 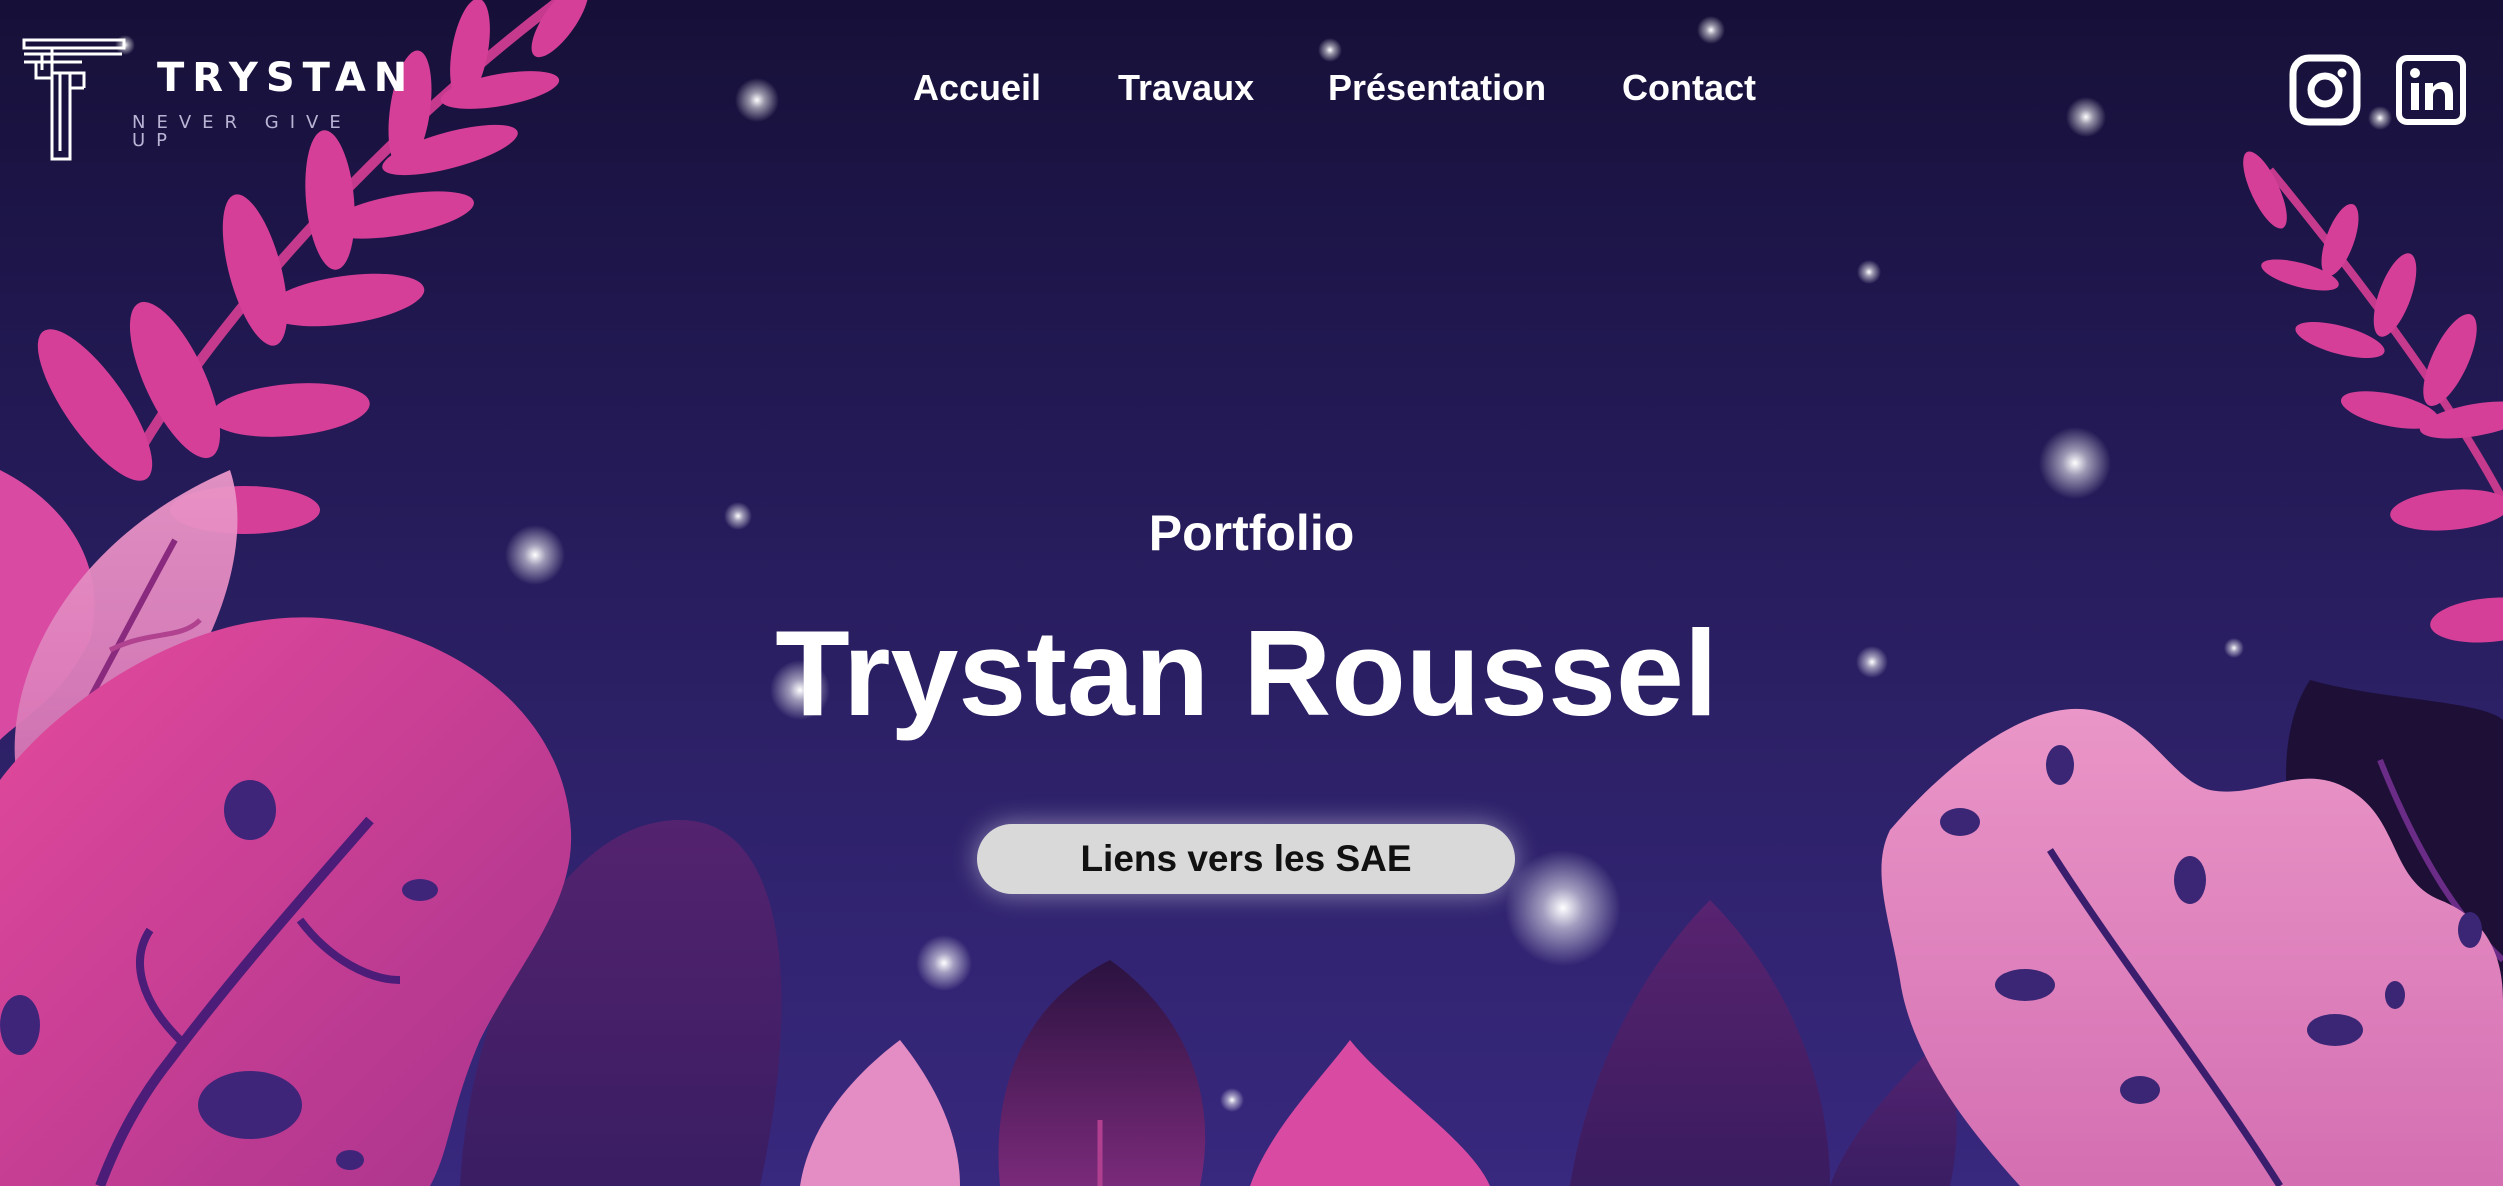 I want to click on leaf-mid-light, so click(x=880, y=1113).